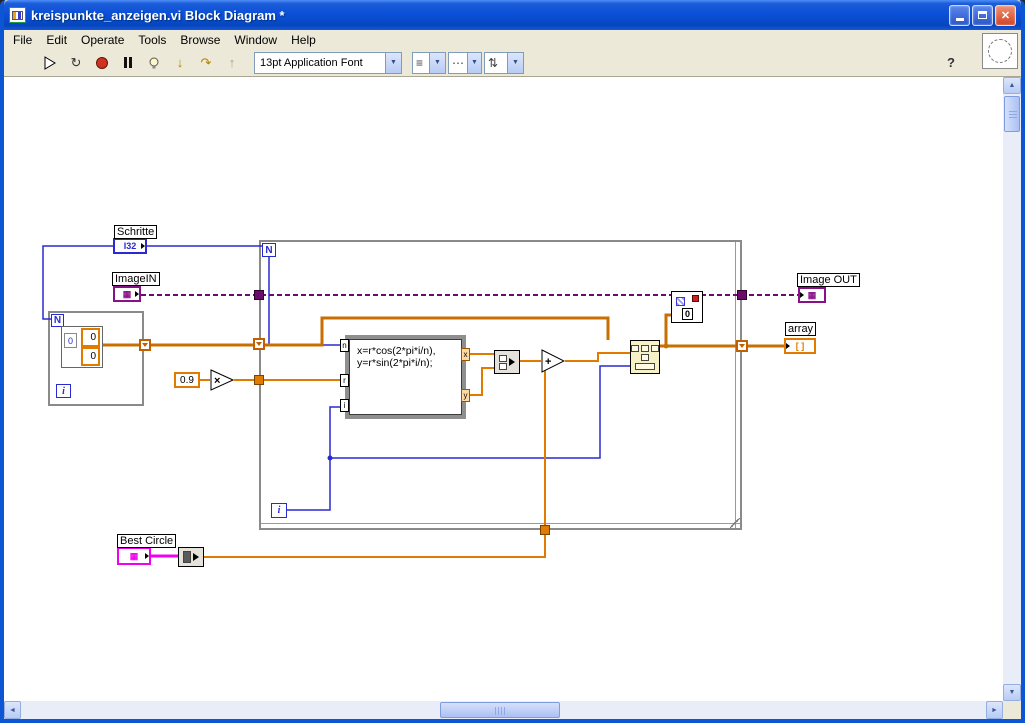  I want to click on maximize-button, so click(982, 15).